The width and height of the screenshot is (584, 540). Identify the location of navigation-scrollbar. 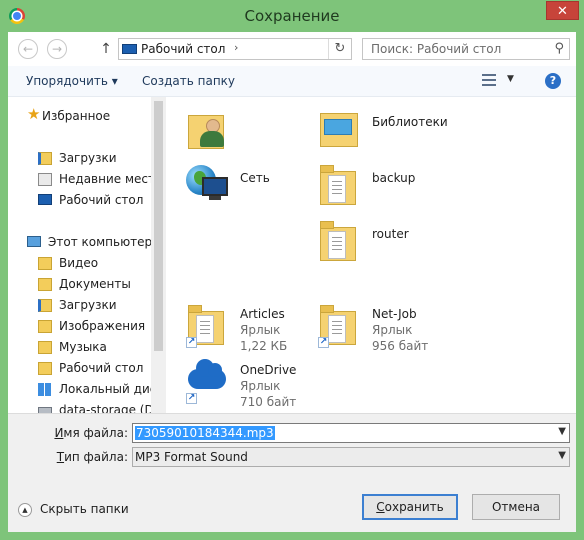
(158, 255).